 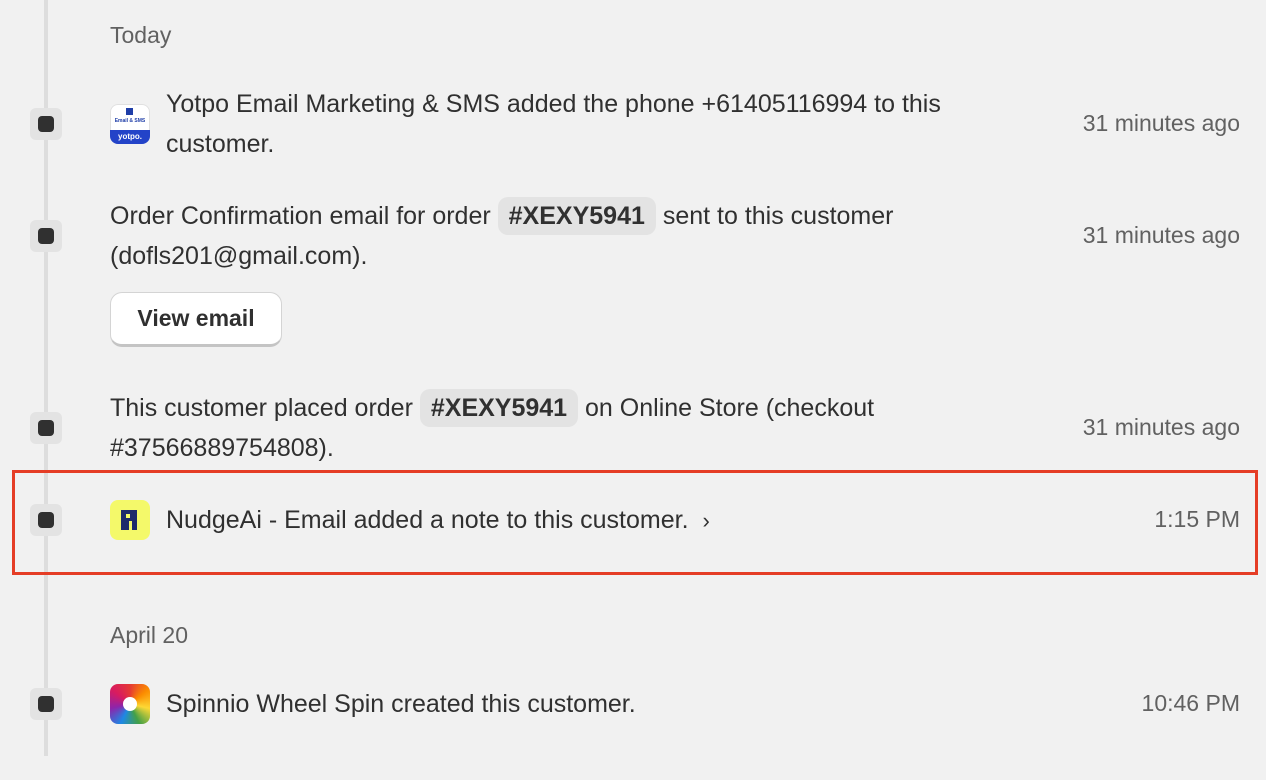 What do you see at coordinates (730, 408) in the screenshot?
I see `event-text-part: on Online Store (checkout` at bounding box center [730, 408].